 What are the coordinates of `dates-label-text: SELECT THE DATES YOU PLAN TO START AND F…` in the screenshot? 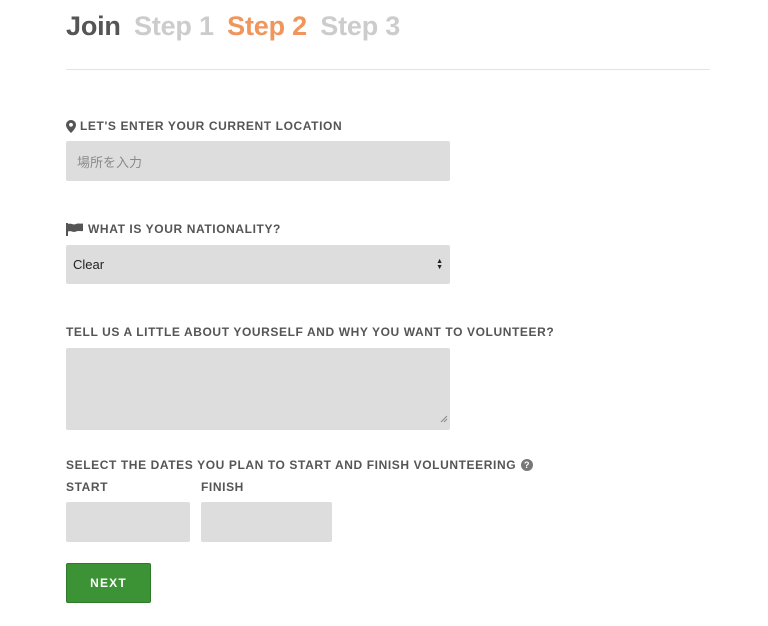 It's located at (291, 465).